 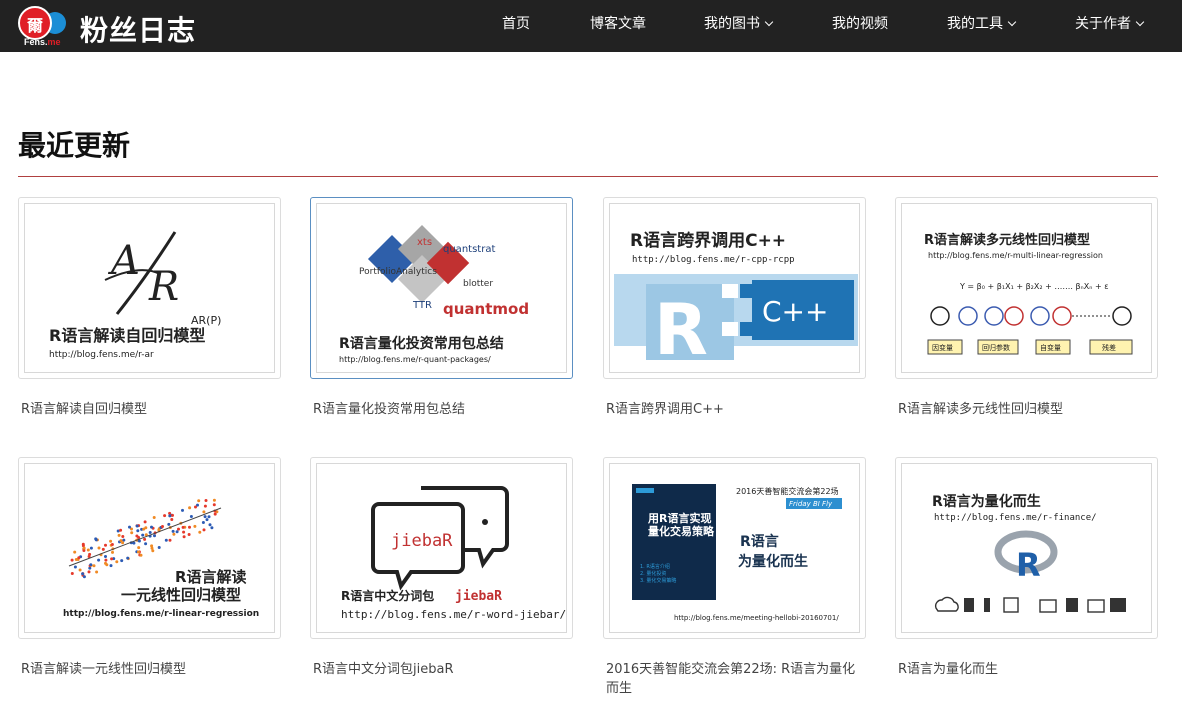 What do you see at coordinates (145, 537) in the screenshot?
I see `regression-line` at bounding box center [145, 537].